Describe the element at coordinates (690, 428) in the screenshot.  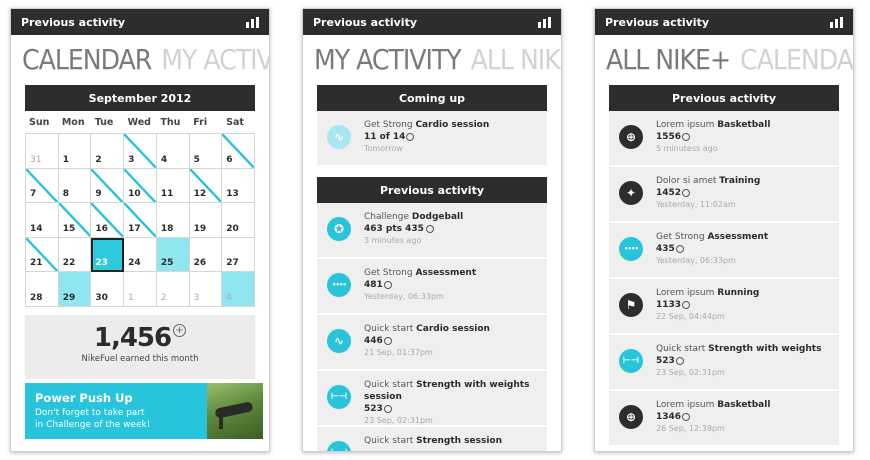
I see `activity-time: 26 Sep, 12:39pm` at that location.